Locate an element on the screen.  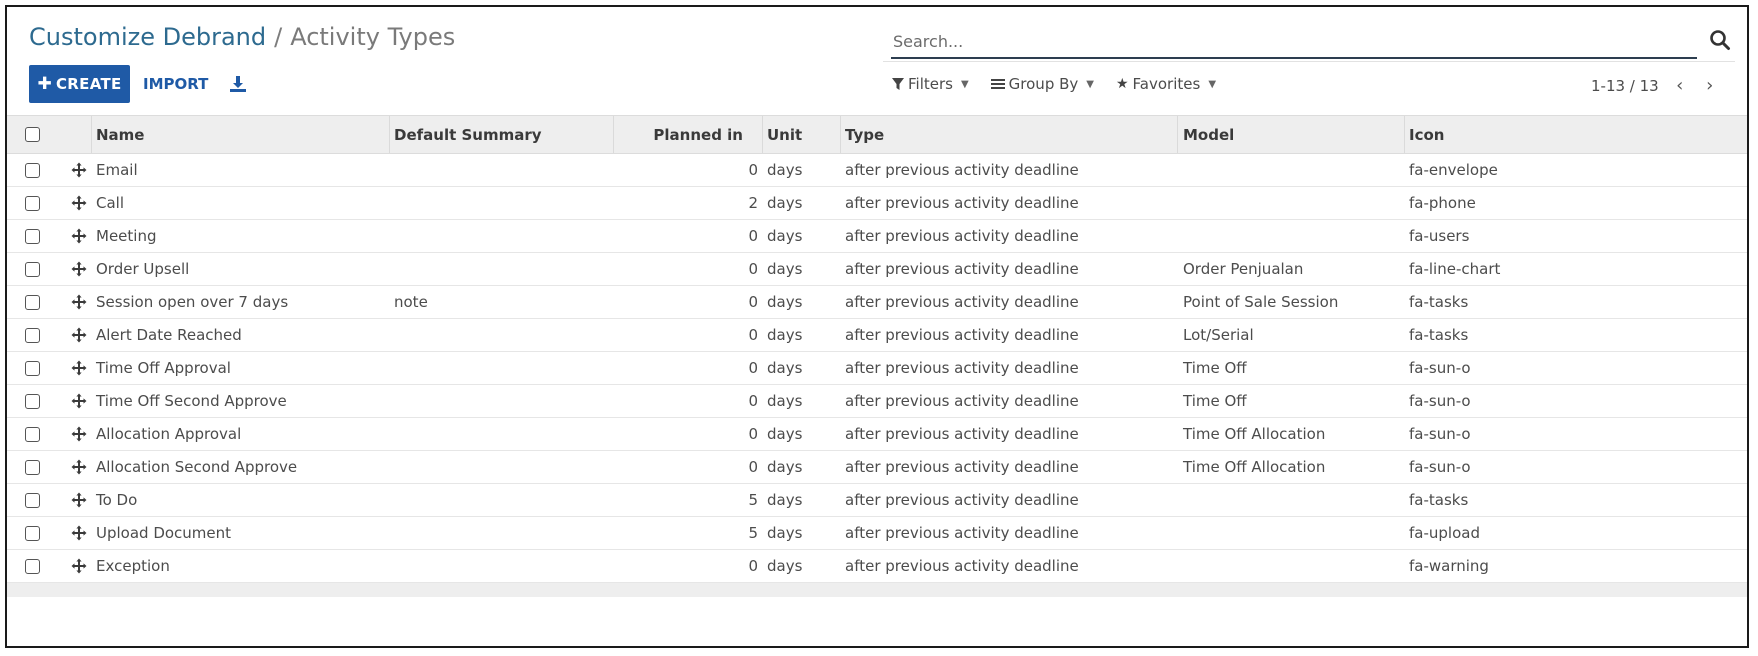
cell-icon: fa-tasks is located at coordinates (1439, 302).